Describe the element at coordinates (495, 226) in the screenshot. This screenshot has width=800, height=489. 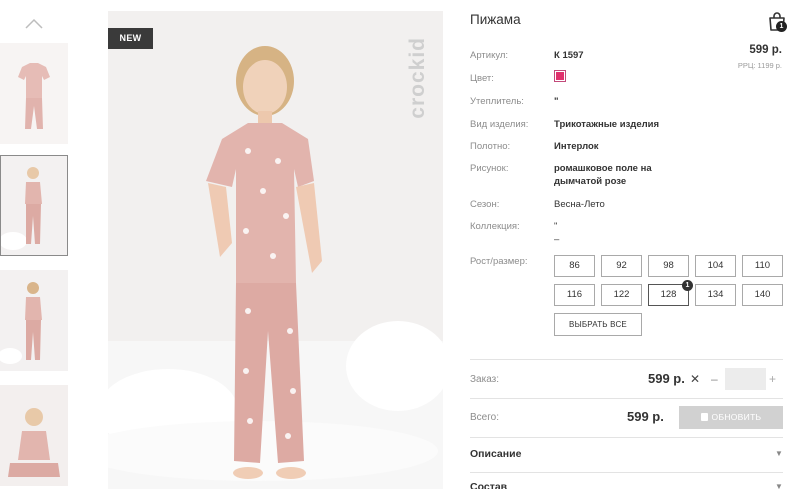
I see `collection-label: Коллекция:` at that location.